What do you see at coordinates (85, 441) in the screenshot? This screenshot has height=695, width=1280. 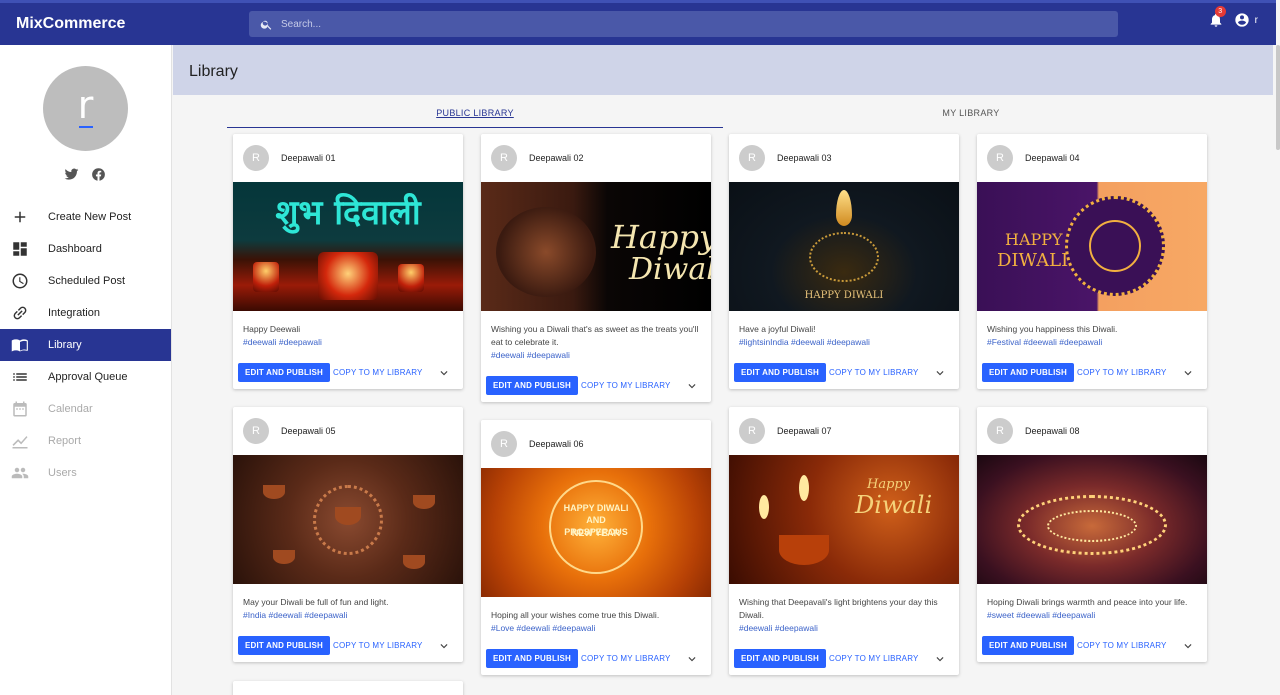 I see `sidebar-item-report: Report` at bounding box center [85, 441].